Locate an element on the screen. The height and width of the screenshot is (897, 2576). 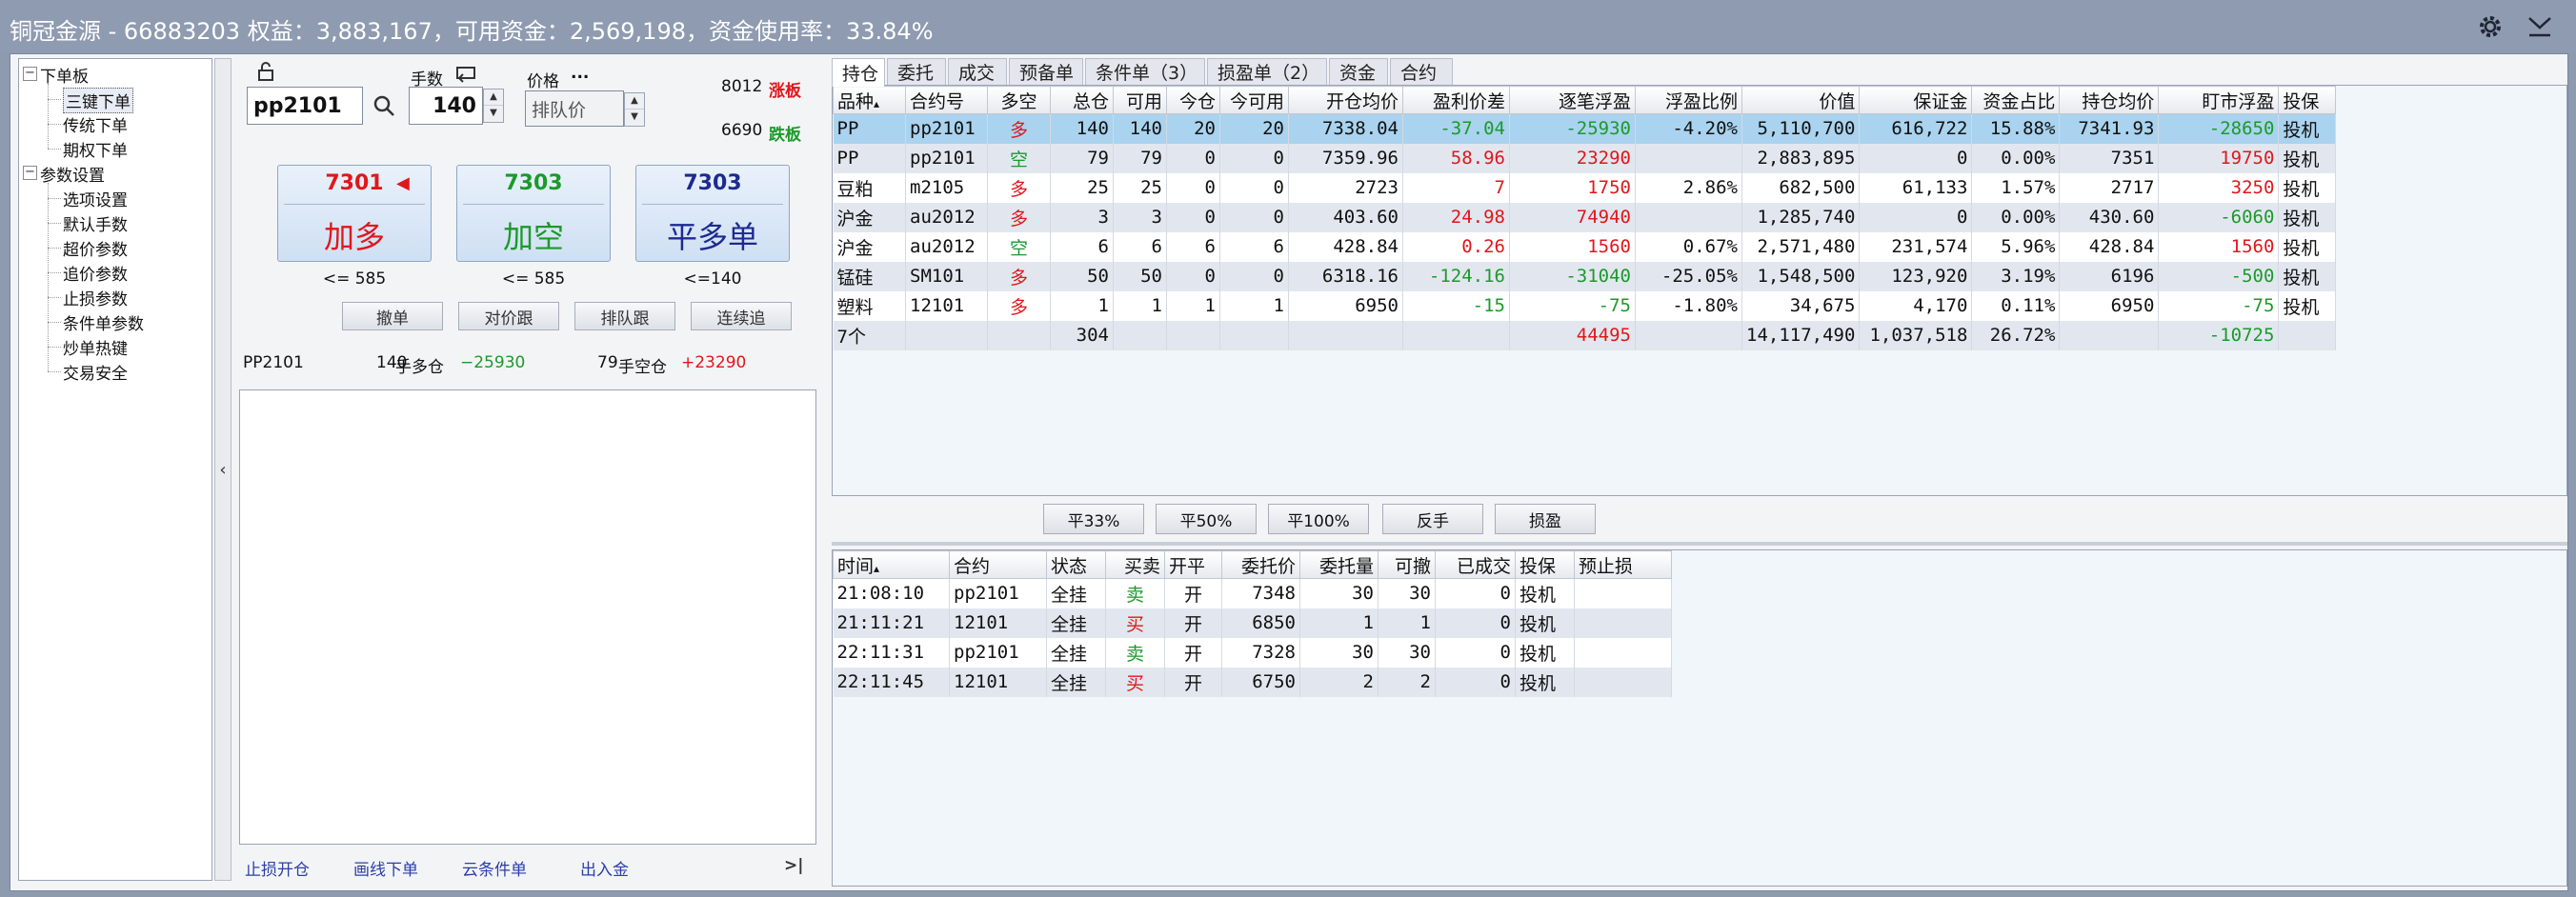
col-header: 持仓均价 is located at coordinates (2109, 100).